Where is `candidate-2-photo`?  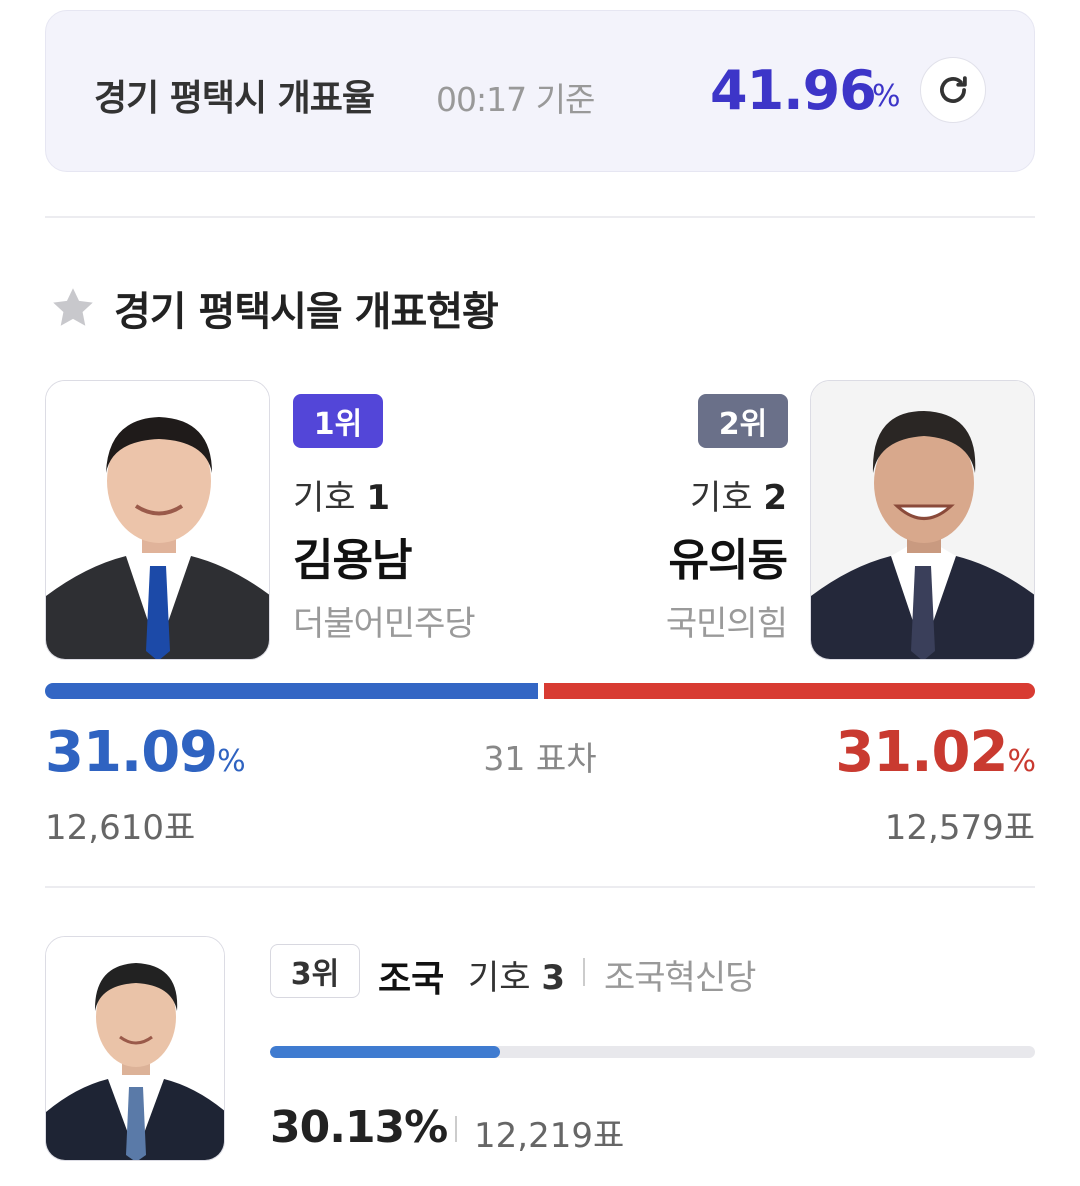 candidate-2-photo is located at coordinates (922, 520).